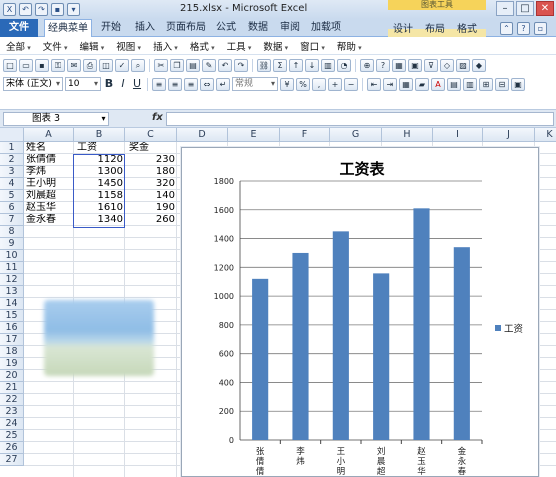  Describe the element at coordinates (415, 65) in the screenshot. I see `freeze-panes-icon: ▣` at that location.